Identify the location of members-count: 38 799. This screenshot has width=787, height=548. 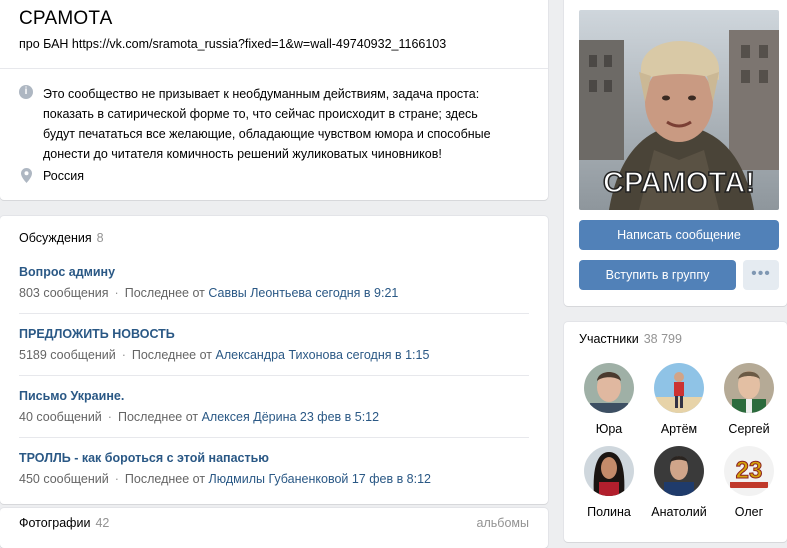
(662, 339).